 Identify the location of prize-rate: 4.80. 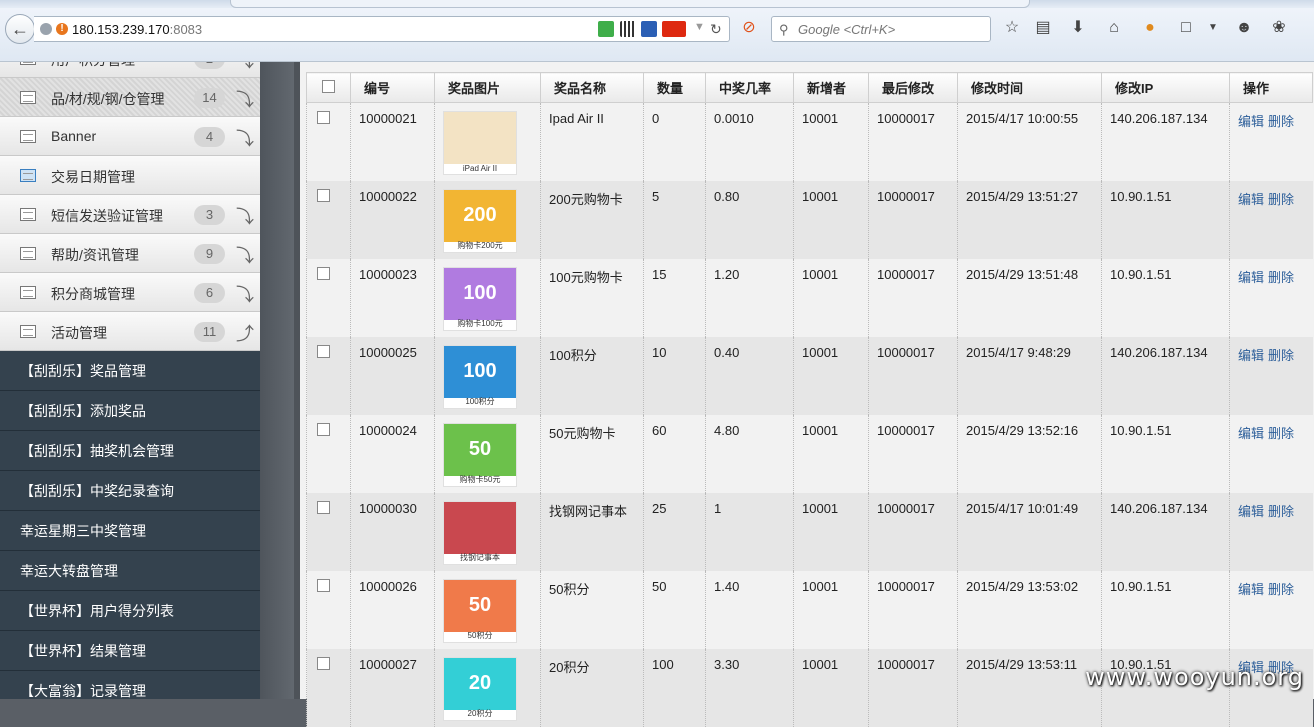
(749, 453).